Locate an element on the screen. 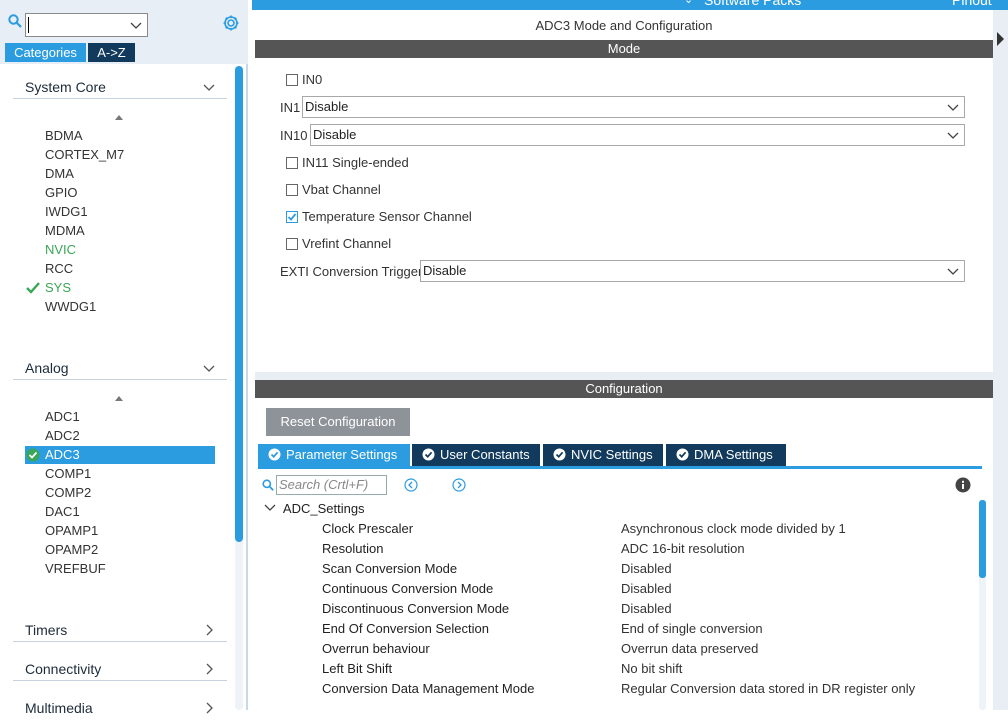 The image size is (1008, 720). tree-item-opamp2: OPAMP2 is located at coordinates (71, 550).